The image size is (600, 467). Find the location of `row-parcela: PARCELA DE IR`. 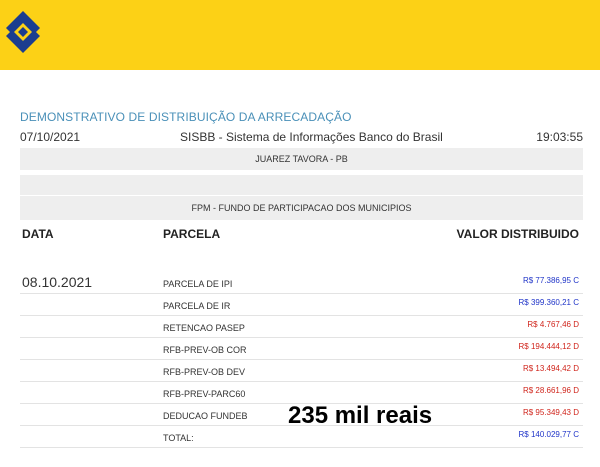

row-parcela: PARCELA DE IR is located at coordinates (197, 306).